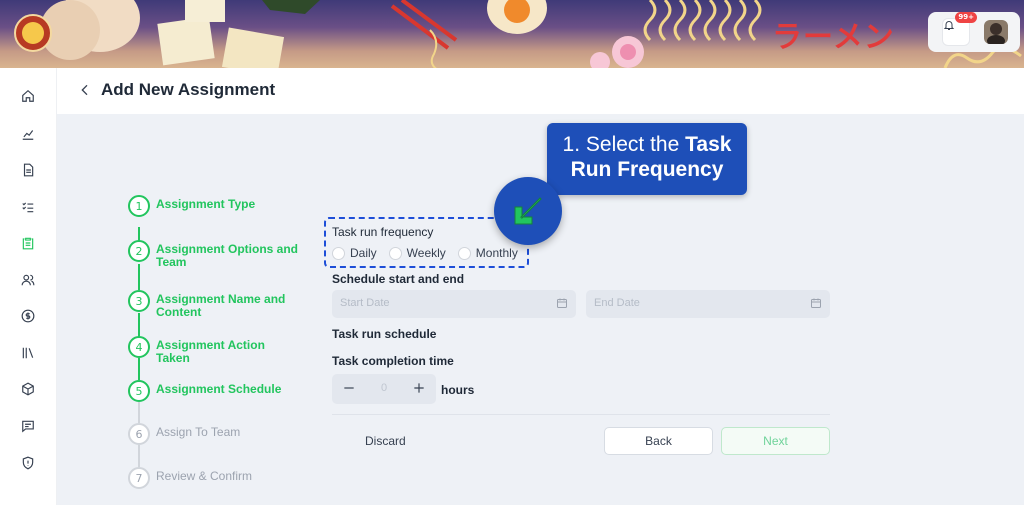  I want to click on callout-pointer, so click(528, 211).